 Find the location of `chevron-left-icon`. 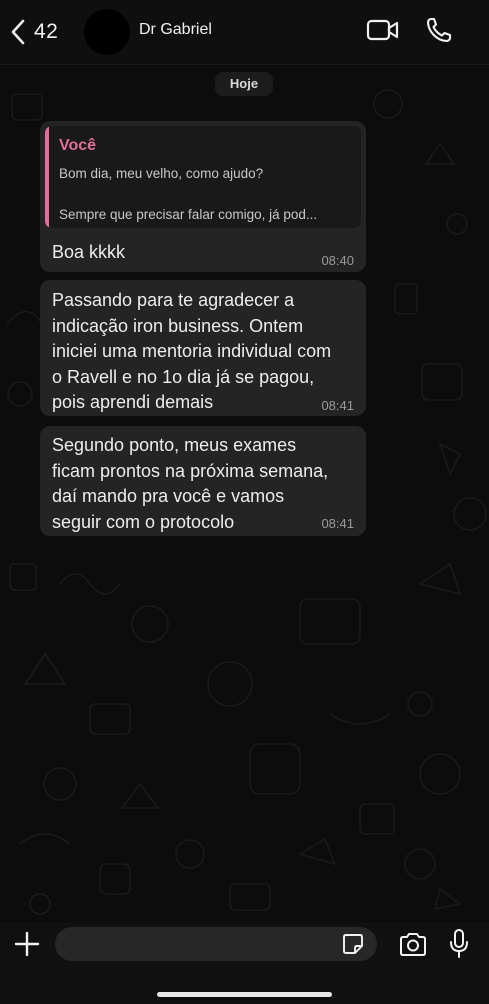

chevron-left-icon is located at coordinates (18, 32).